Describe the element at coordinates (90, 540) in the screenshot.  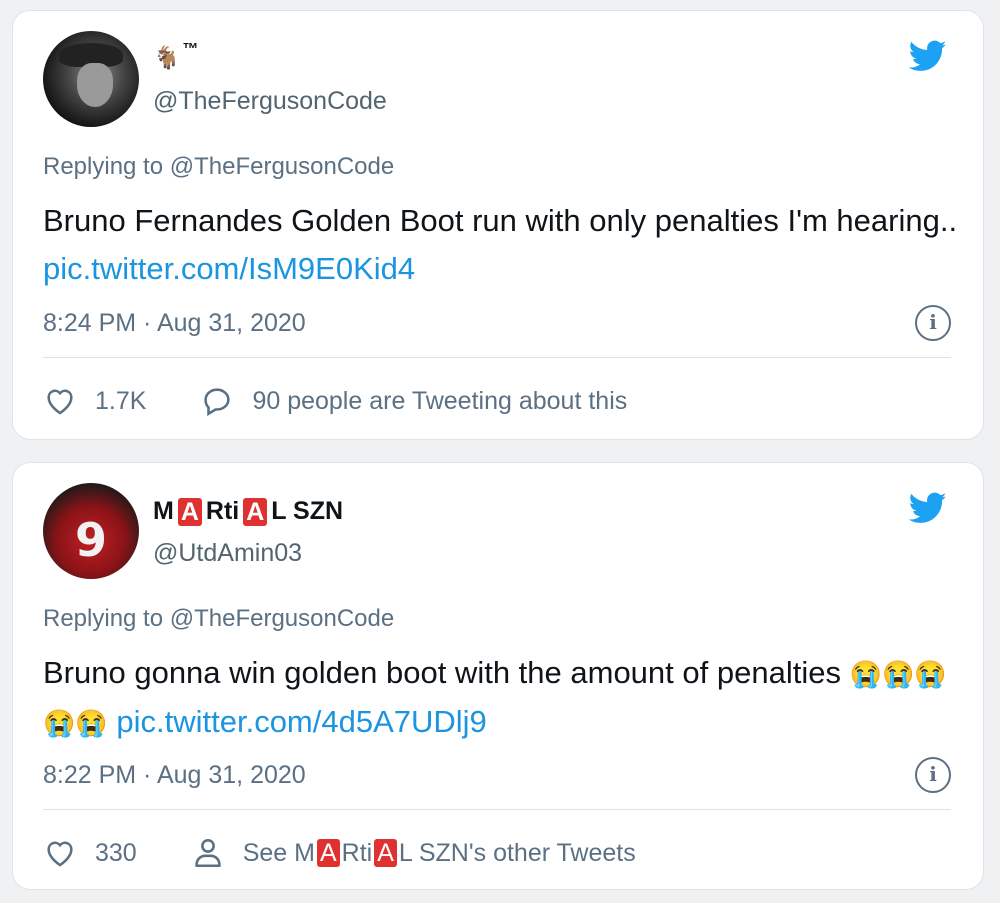
I see `avatar-shirt-number: 9` at that location.